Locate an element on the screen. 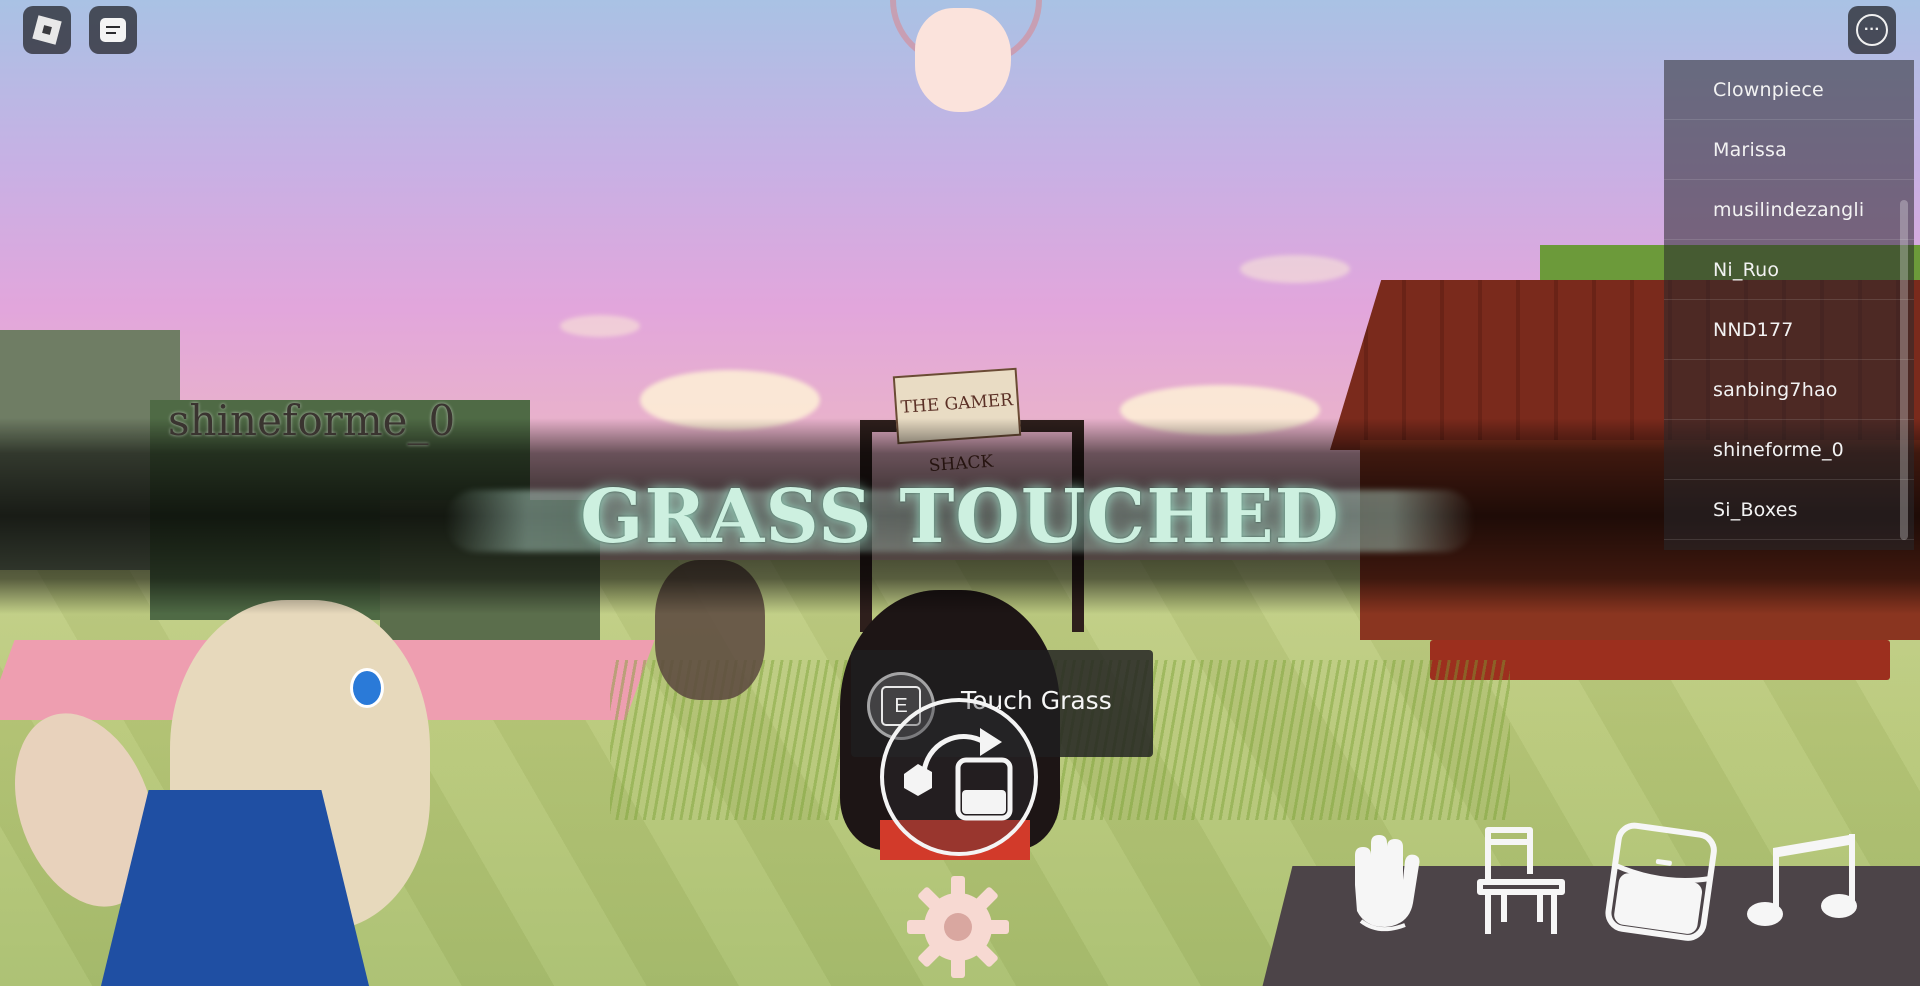 Image resolution: width=1920 pixels, height=986 pixels. player-list-item: musilindezangli is located at coordinates (1789, 210).